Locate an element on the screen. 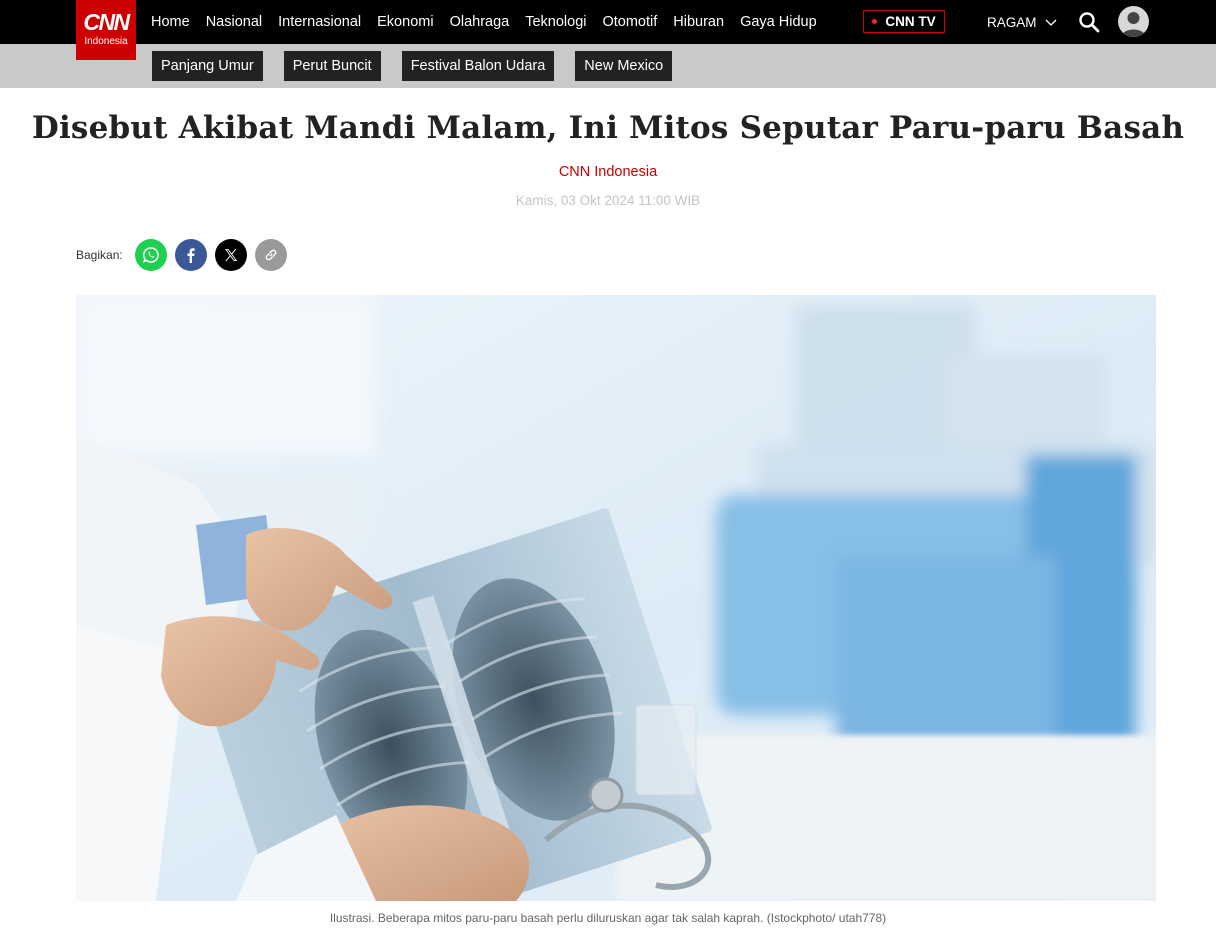 The height and width of the screenshot is (942, 1216). share-whatsapp-button is located at coordinates (150, 255).